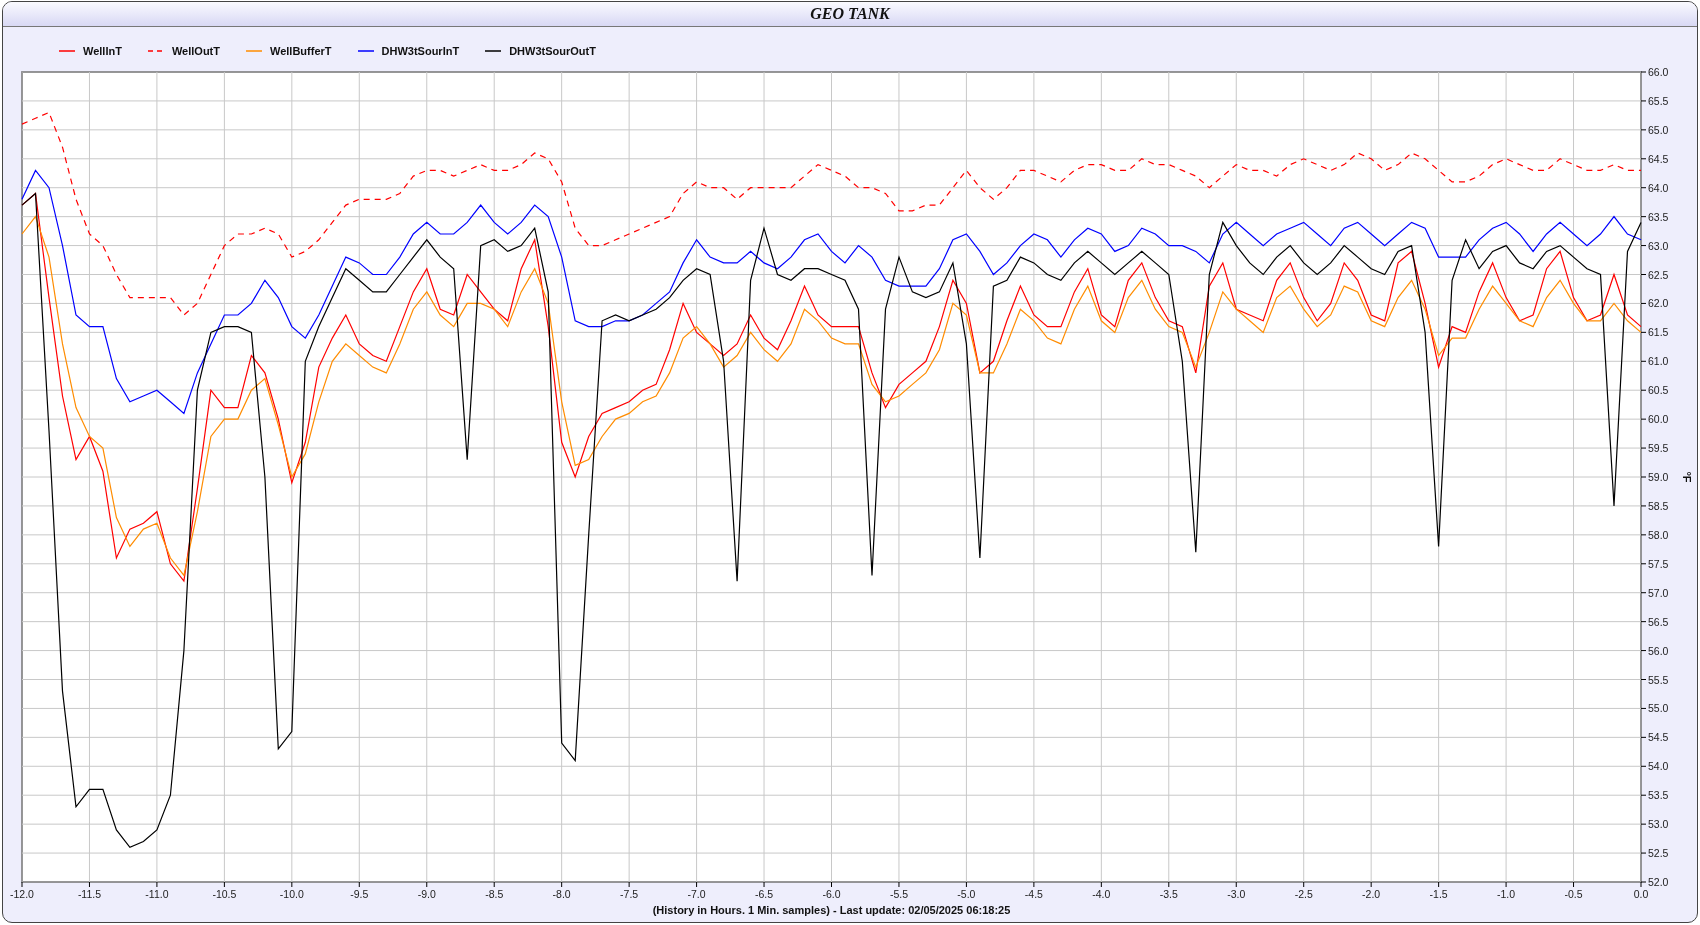 The width and height of the screenshot is (1700, 925). Describe the element at coordinates (1101, 894) in the screenshot. I see `axis-tick-label: -4.0` at that location.